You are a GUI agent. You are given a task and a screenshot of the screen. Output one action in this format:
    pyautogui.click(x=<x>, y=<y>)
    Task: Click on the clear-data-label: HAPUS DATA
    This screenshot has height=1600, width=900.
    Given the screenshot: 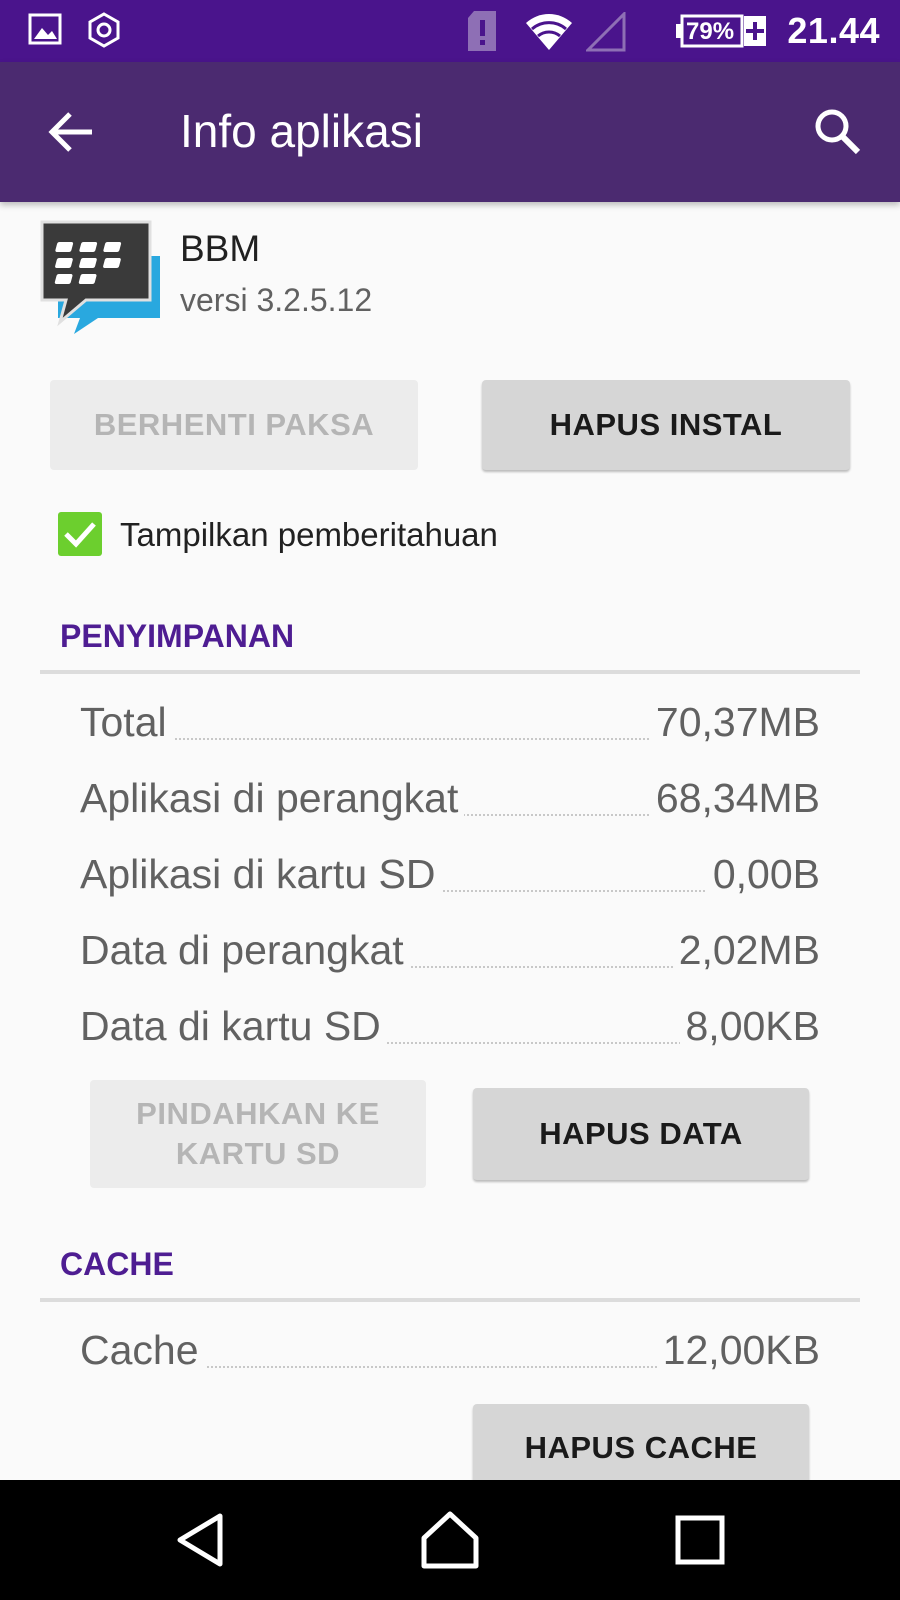 What is the action you would take?
    pyautogui.click(x=641, y=1133)
    